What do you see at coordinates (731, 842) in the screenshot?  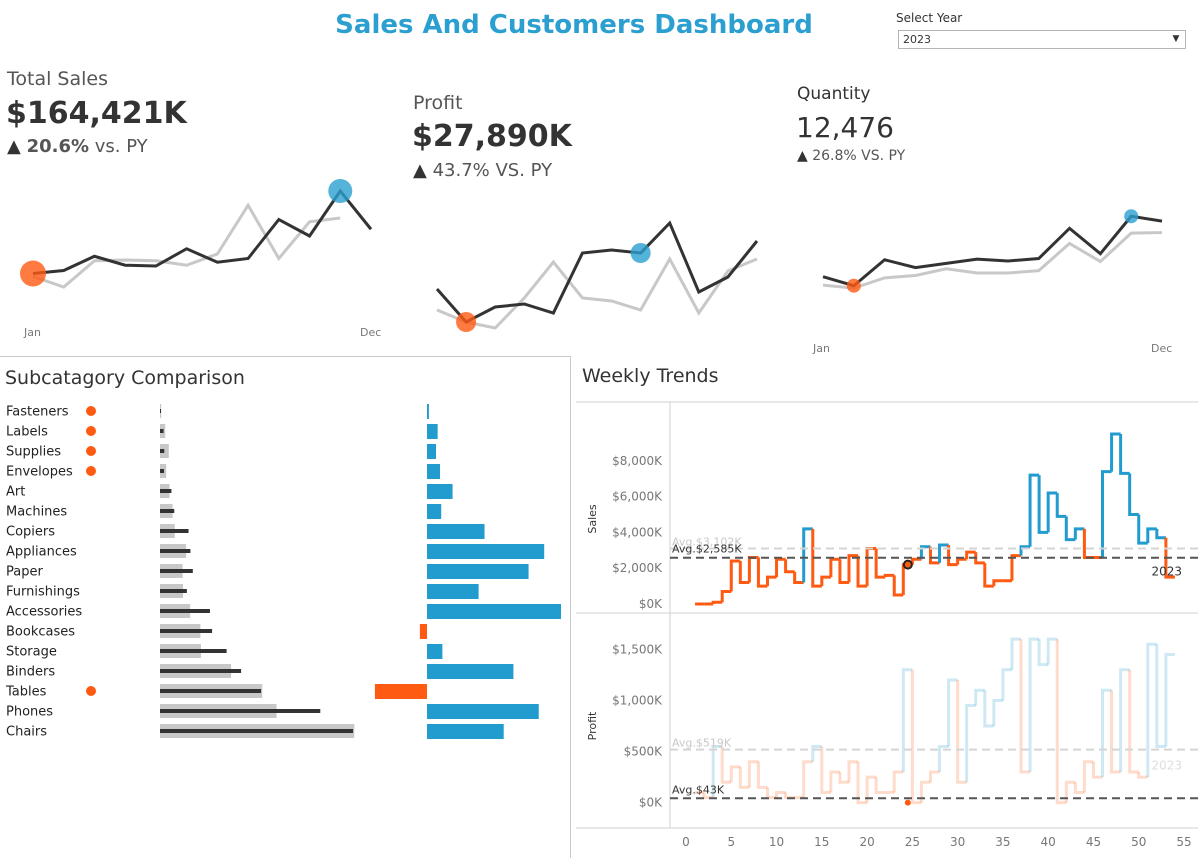 I see `x-tick-label: 5` at bounding box center [731, 842].